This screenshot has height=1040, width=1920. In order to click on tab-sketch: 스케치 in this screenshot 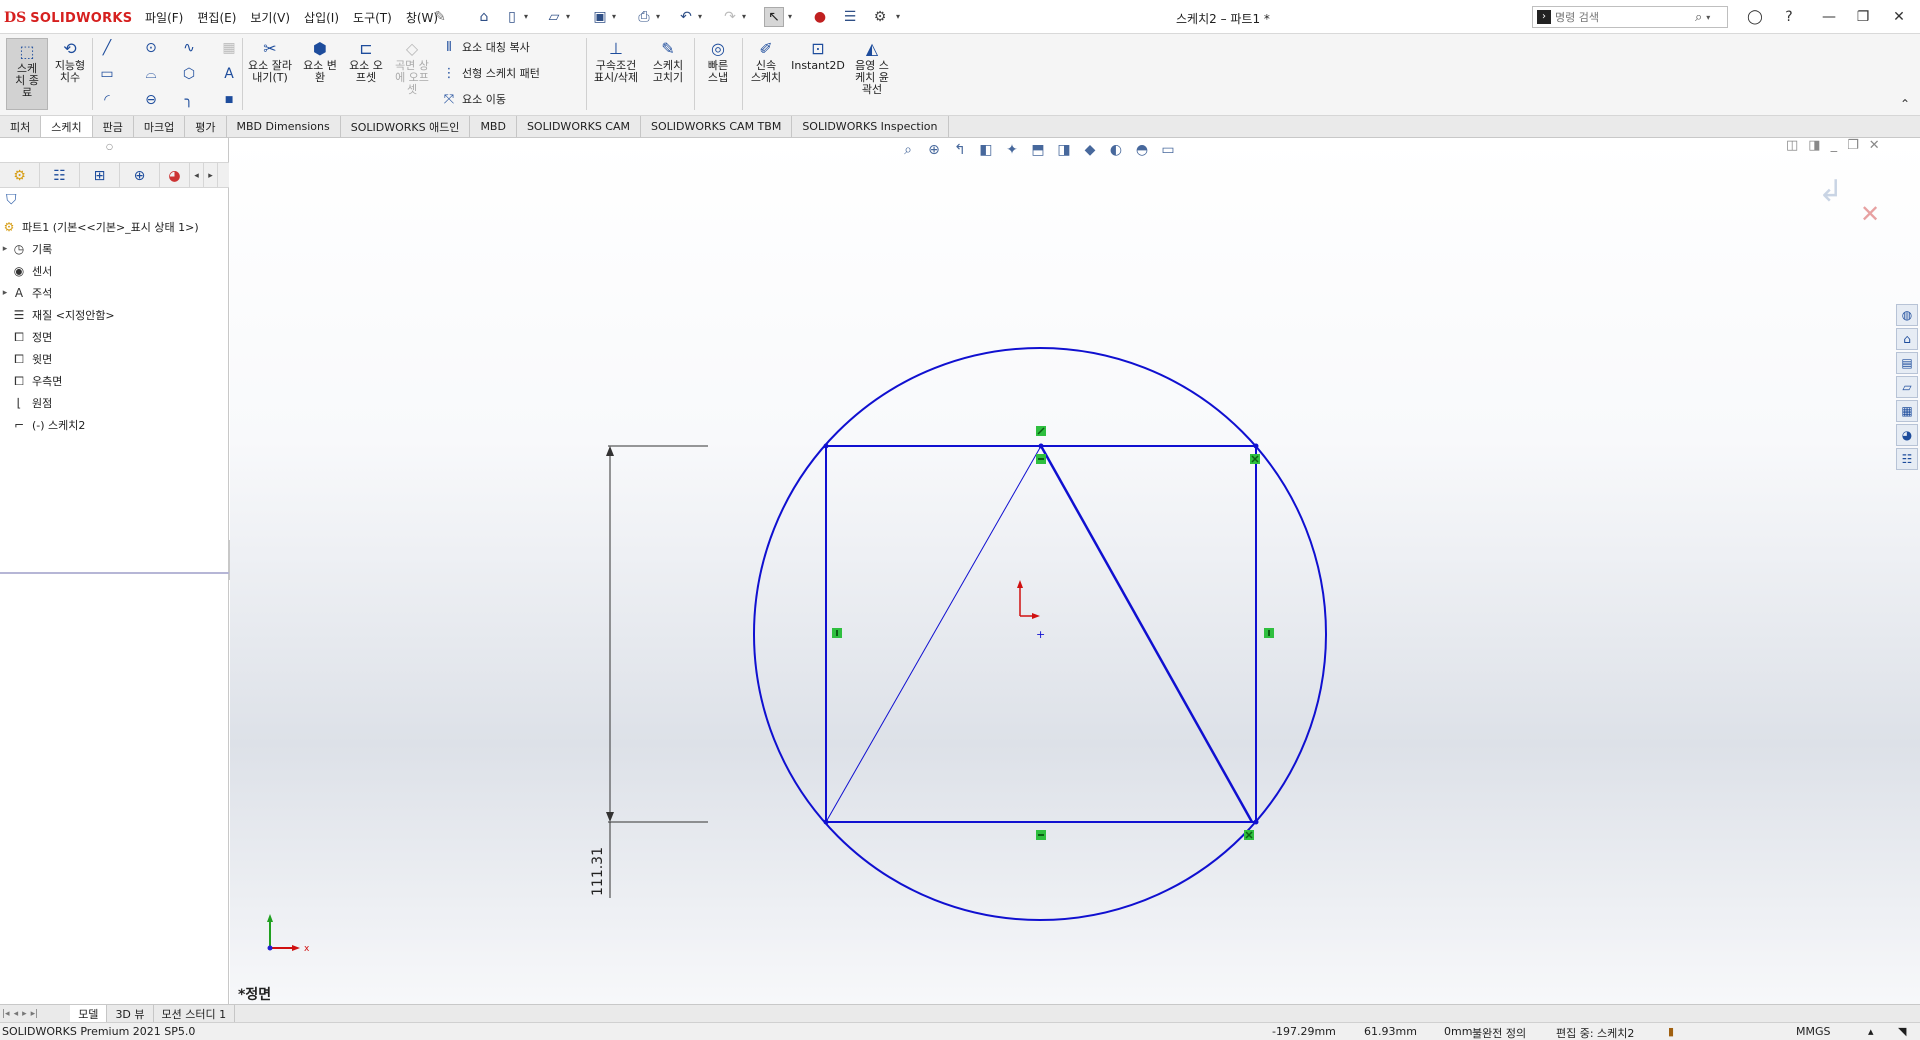, I will do `click(67, 126)`.